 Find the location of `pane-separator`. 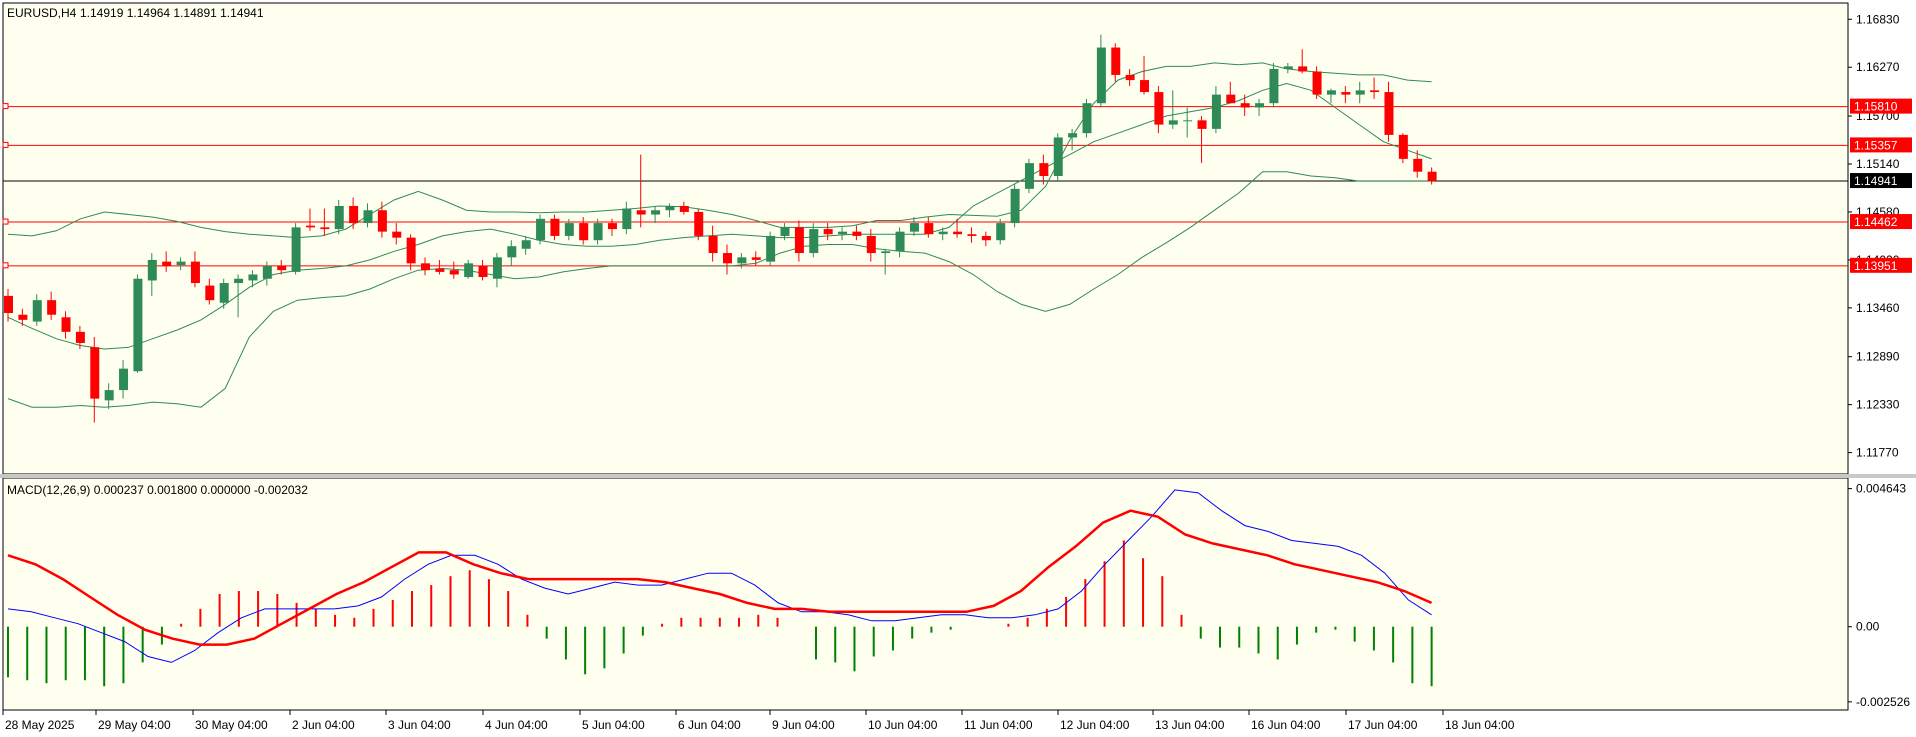

pane-separator is located at coordinates (958, 476).